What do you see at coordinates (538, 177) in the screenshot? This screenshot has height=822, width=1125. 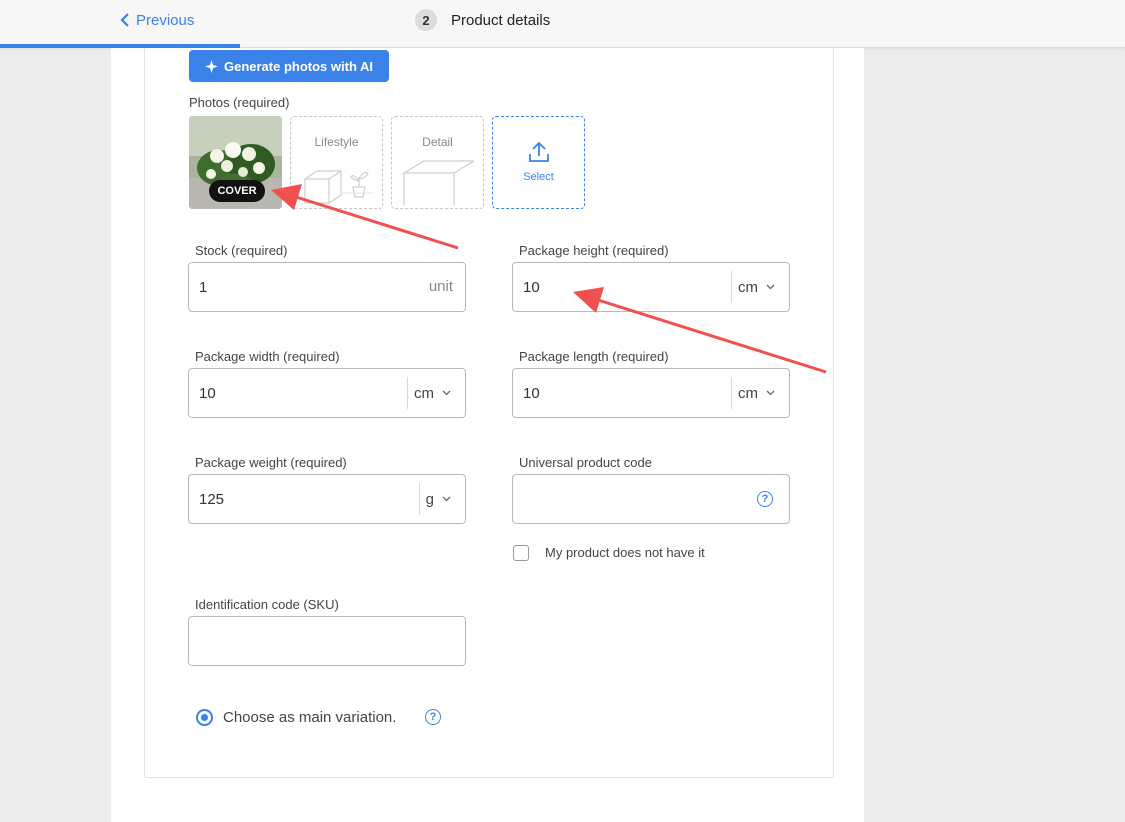 I see `select-label: Select` at bounding box center [538, 177].